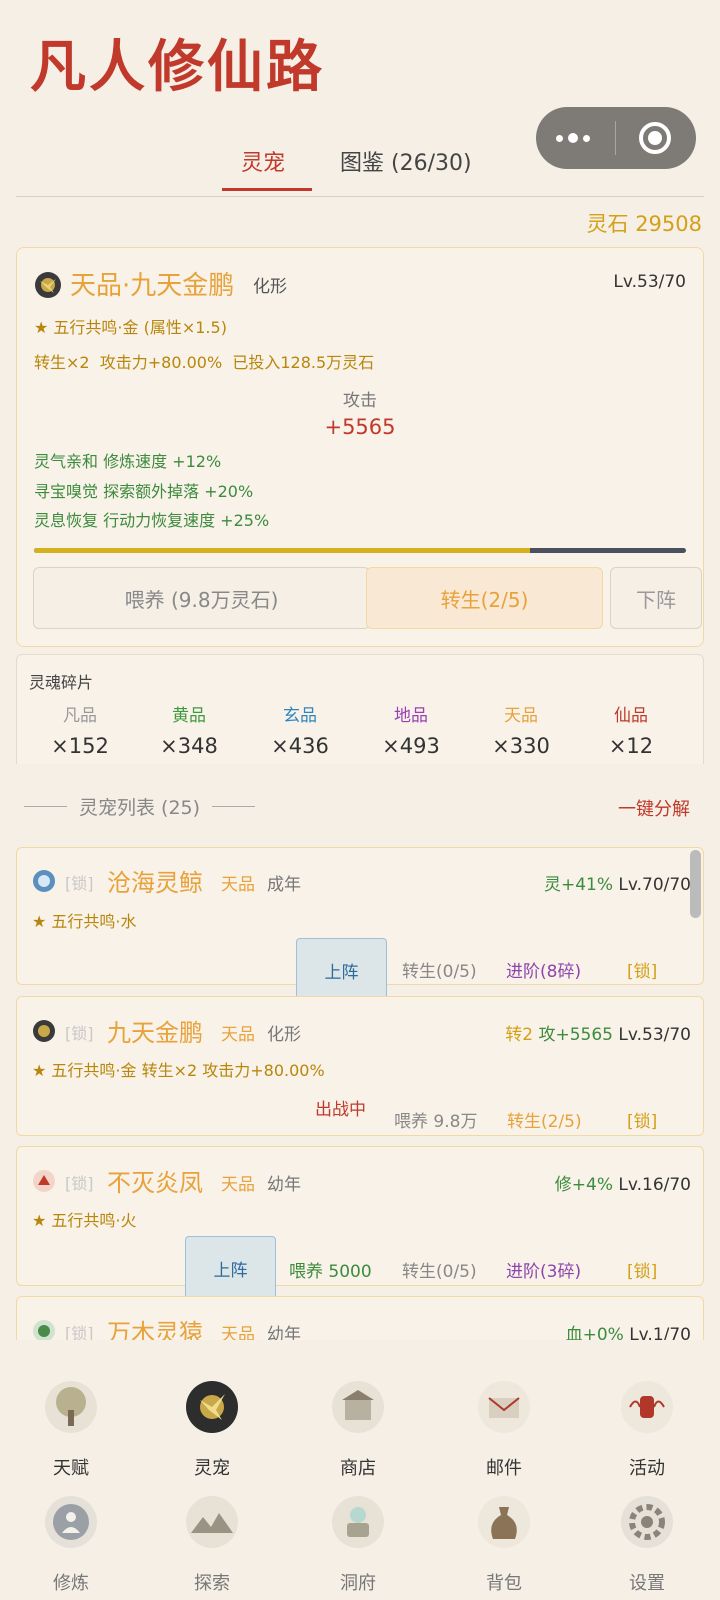 This screenshot has height=1600, width=720. I want to click on pet-resonance: ★ 五行共鸣·金 转生×2 攻击力+80.00%, so click(178, 1070).